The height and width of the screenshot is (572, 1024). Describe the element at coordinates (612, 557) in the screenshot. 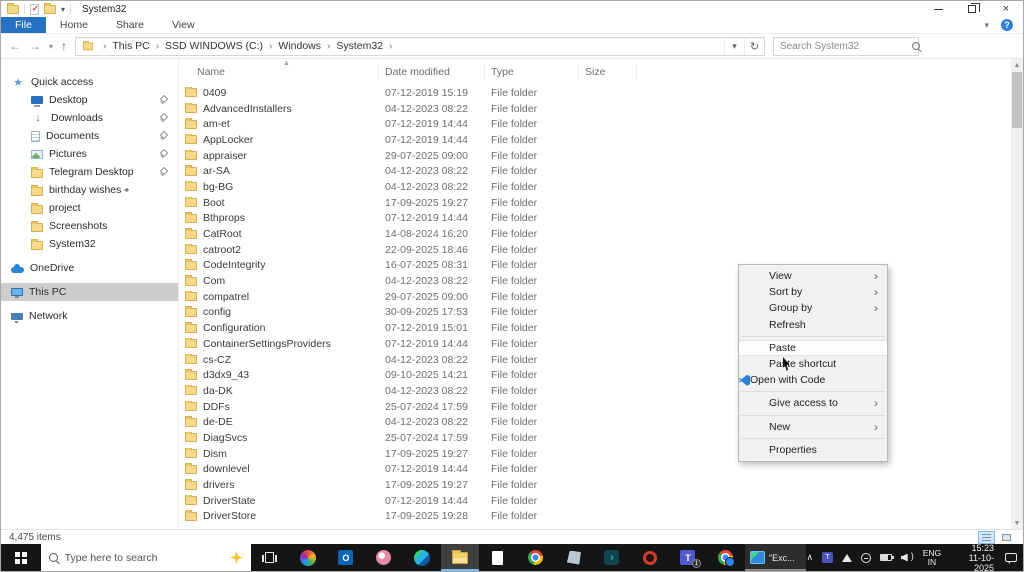

I see `code-app-button` at that location.